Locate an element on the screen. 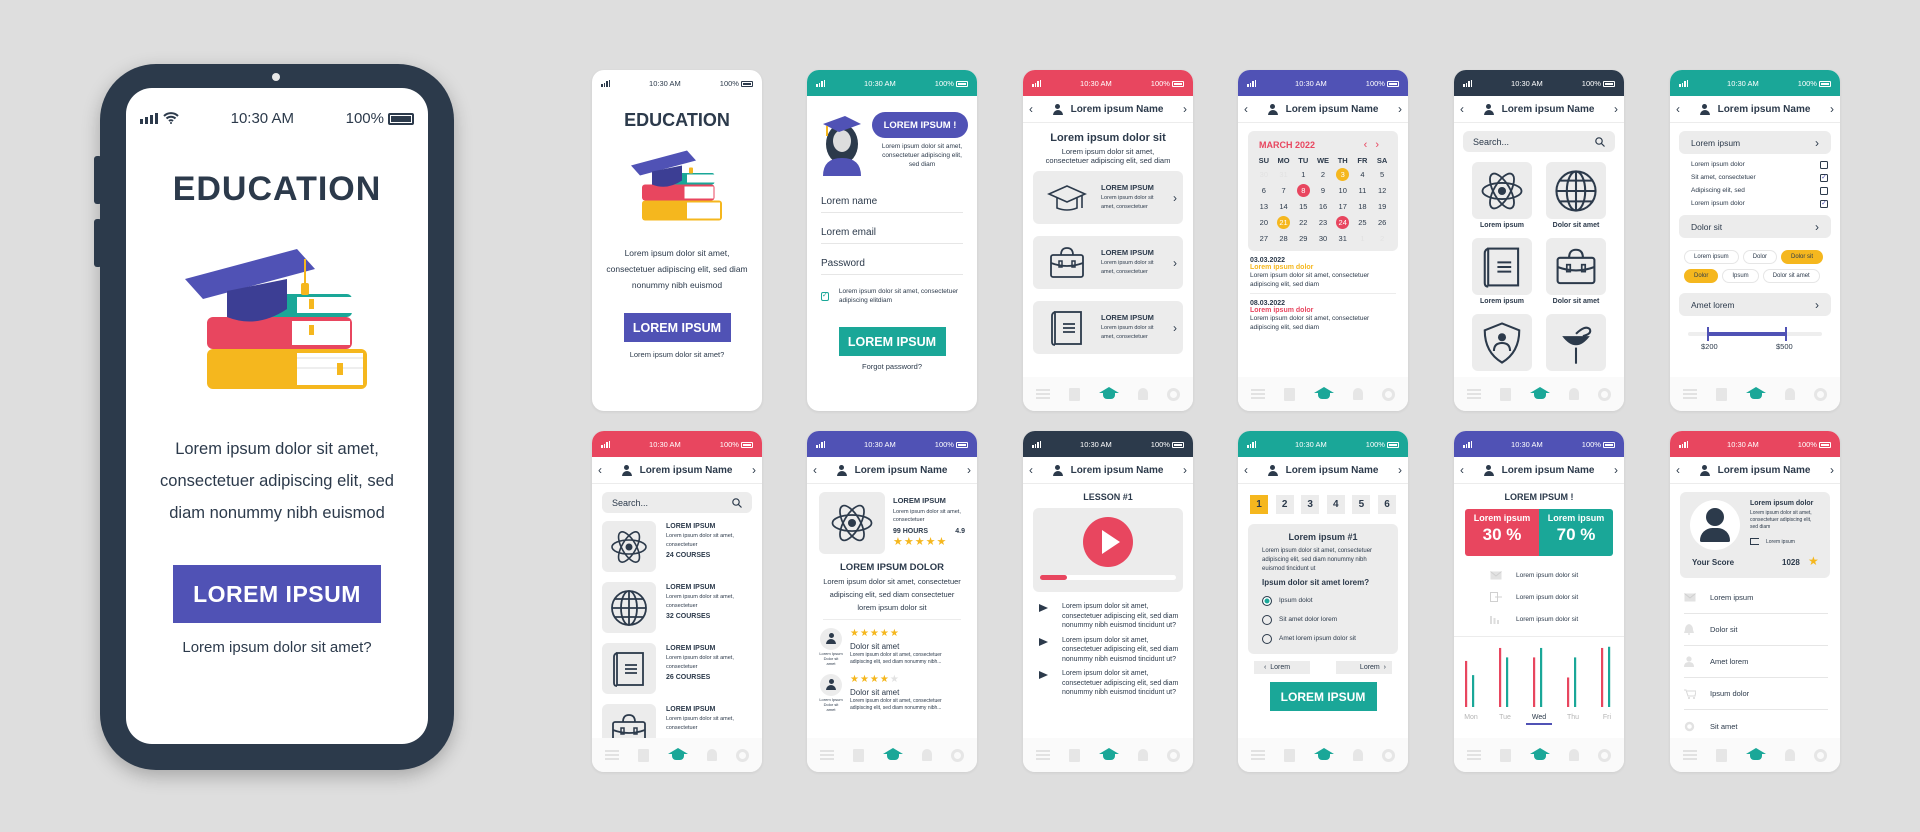 This screenshot has width=1920, height=832. filter-tag: Dolor is located at coordinates (1760, 257).